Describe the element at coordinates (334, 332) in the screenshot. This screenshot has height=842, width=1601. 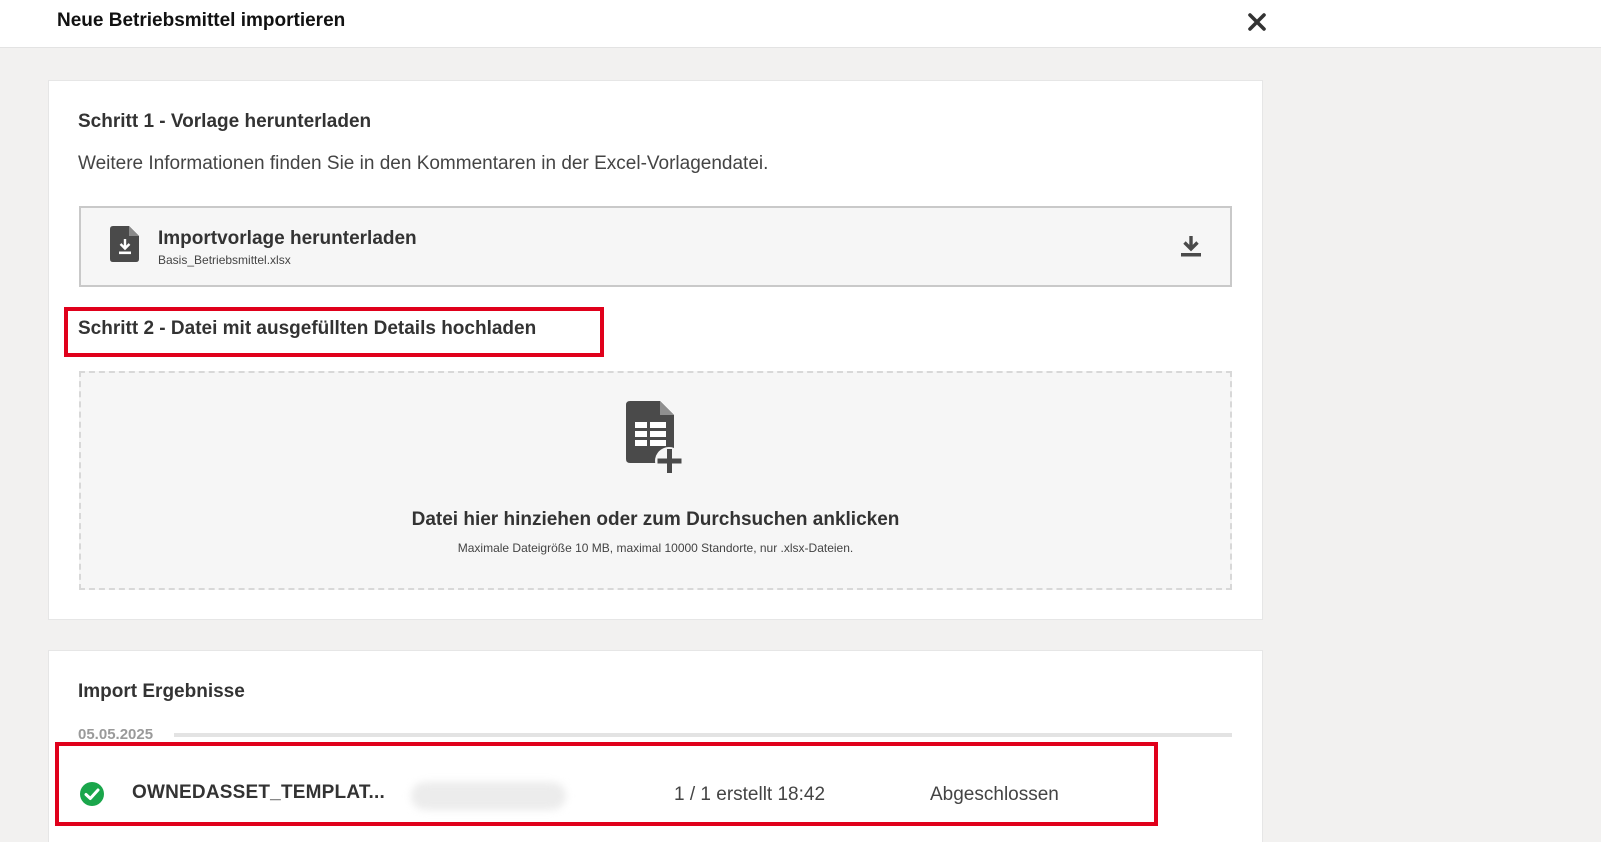
I see `highlight-step2` at that location.